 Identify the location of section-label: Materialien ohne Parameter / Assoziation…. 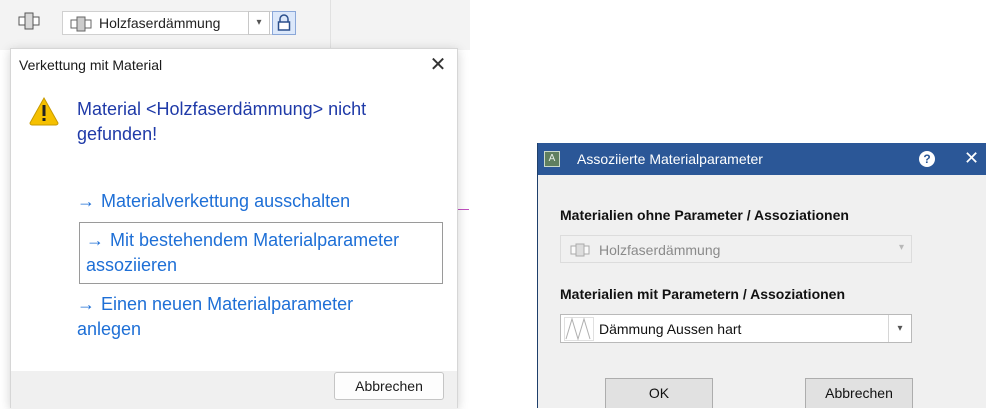
(704, 215).